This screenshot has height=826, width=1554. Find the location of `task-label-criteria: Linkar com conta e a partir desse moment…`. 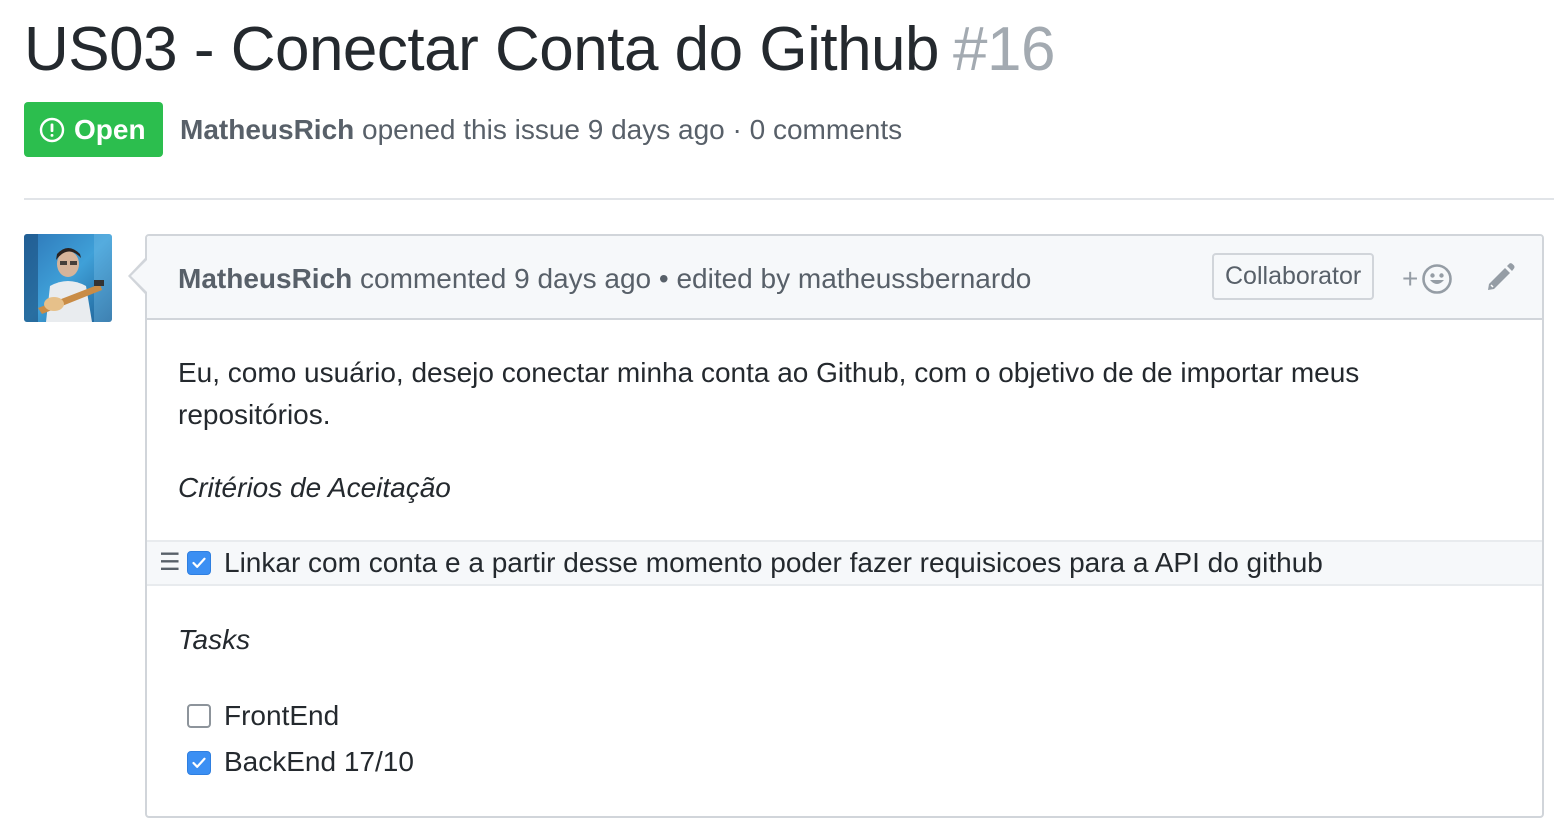

task-label-criteria: Linkar com conta e a partir desse moment… is located at coordinates (773, 562).